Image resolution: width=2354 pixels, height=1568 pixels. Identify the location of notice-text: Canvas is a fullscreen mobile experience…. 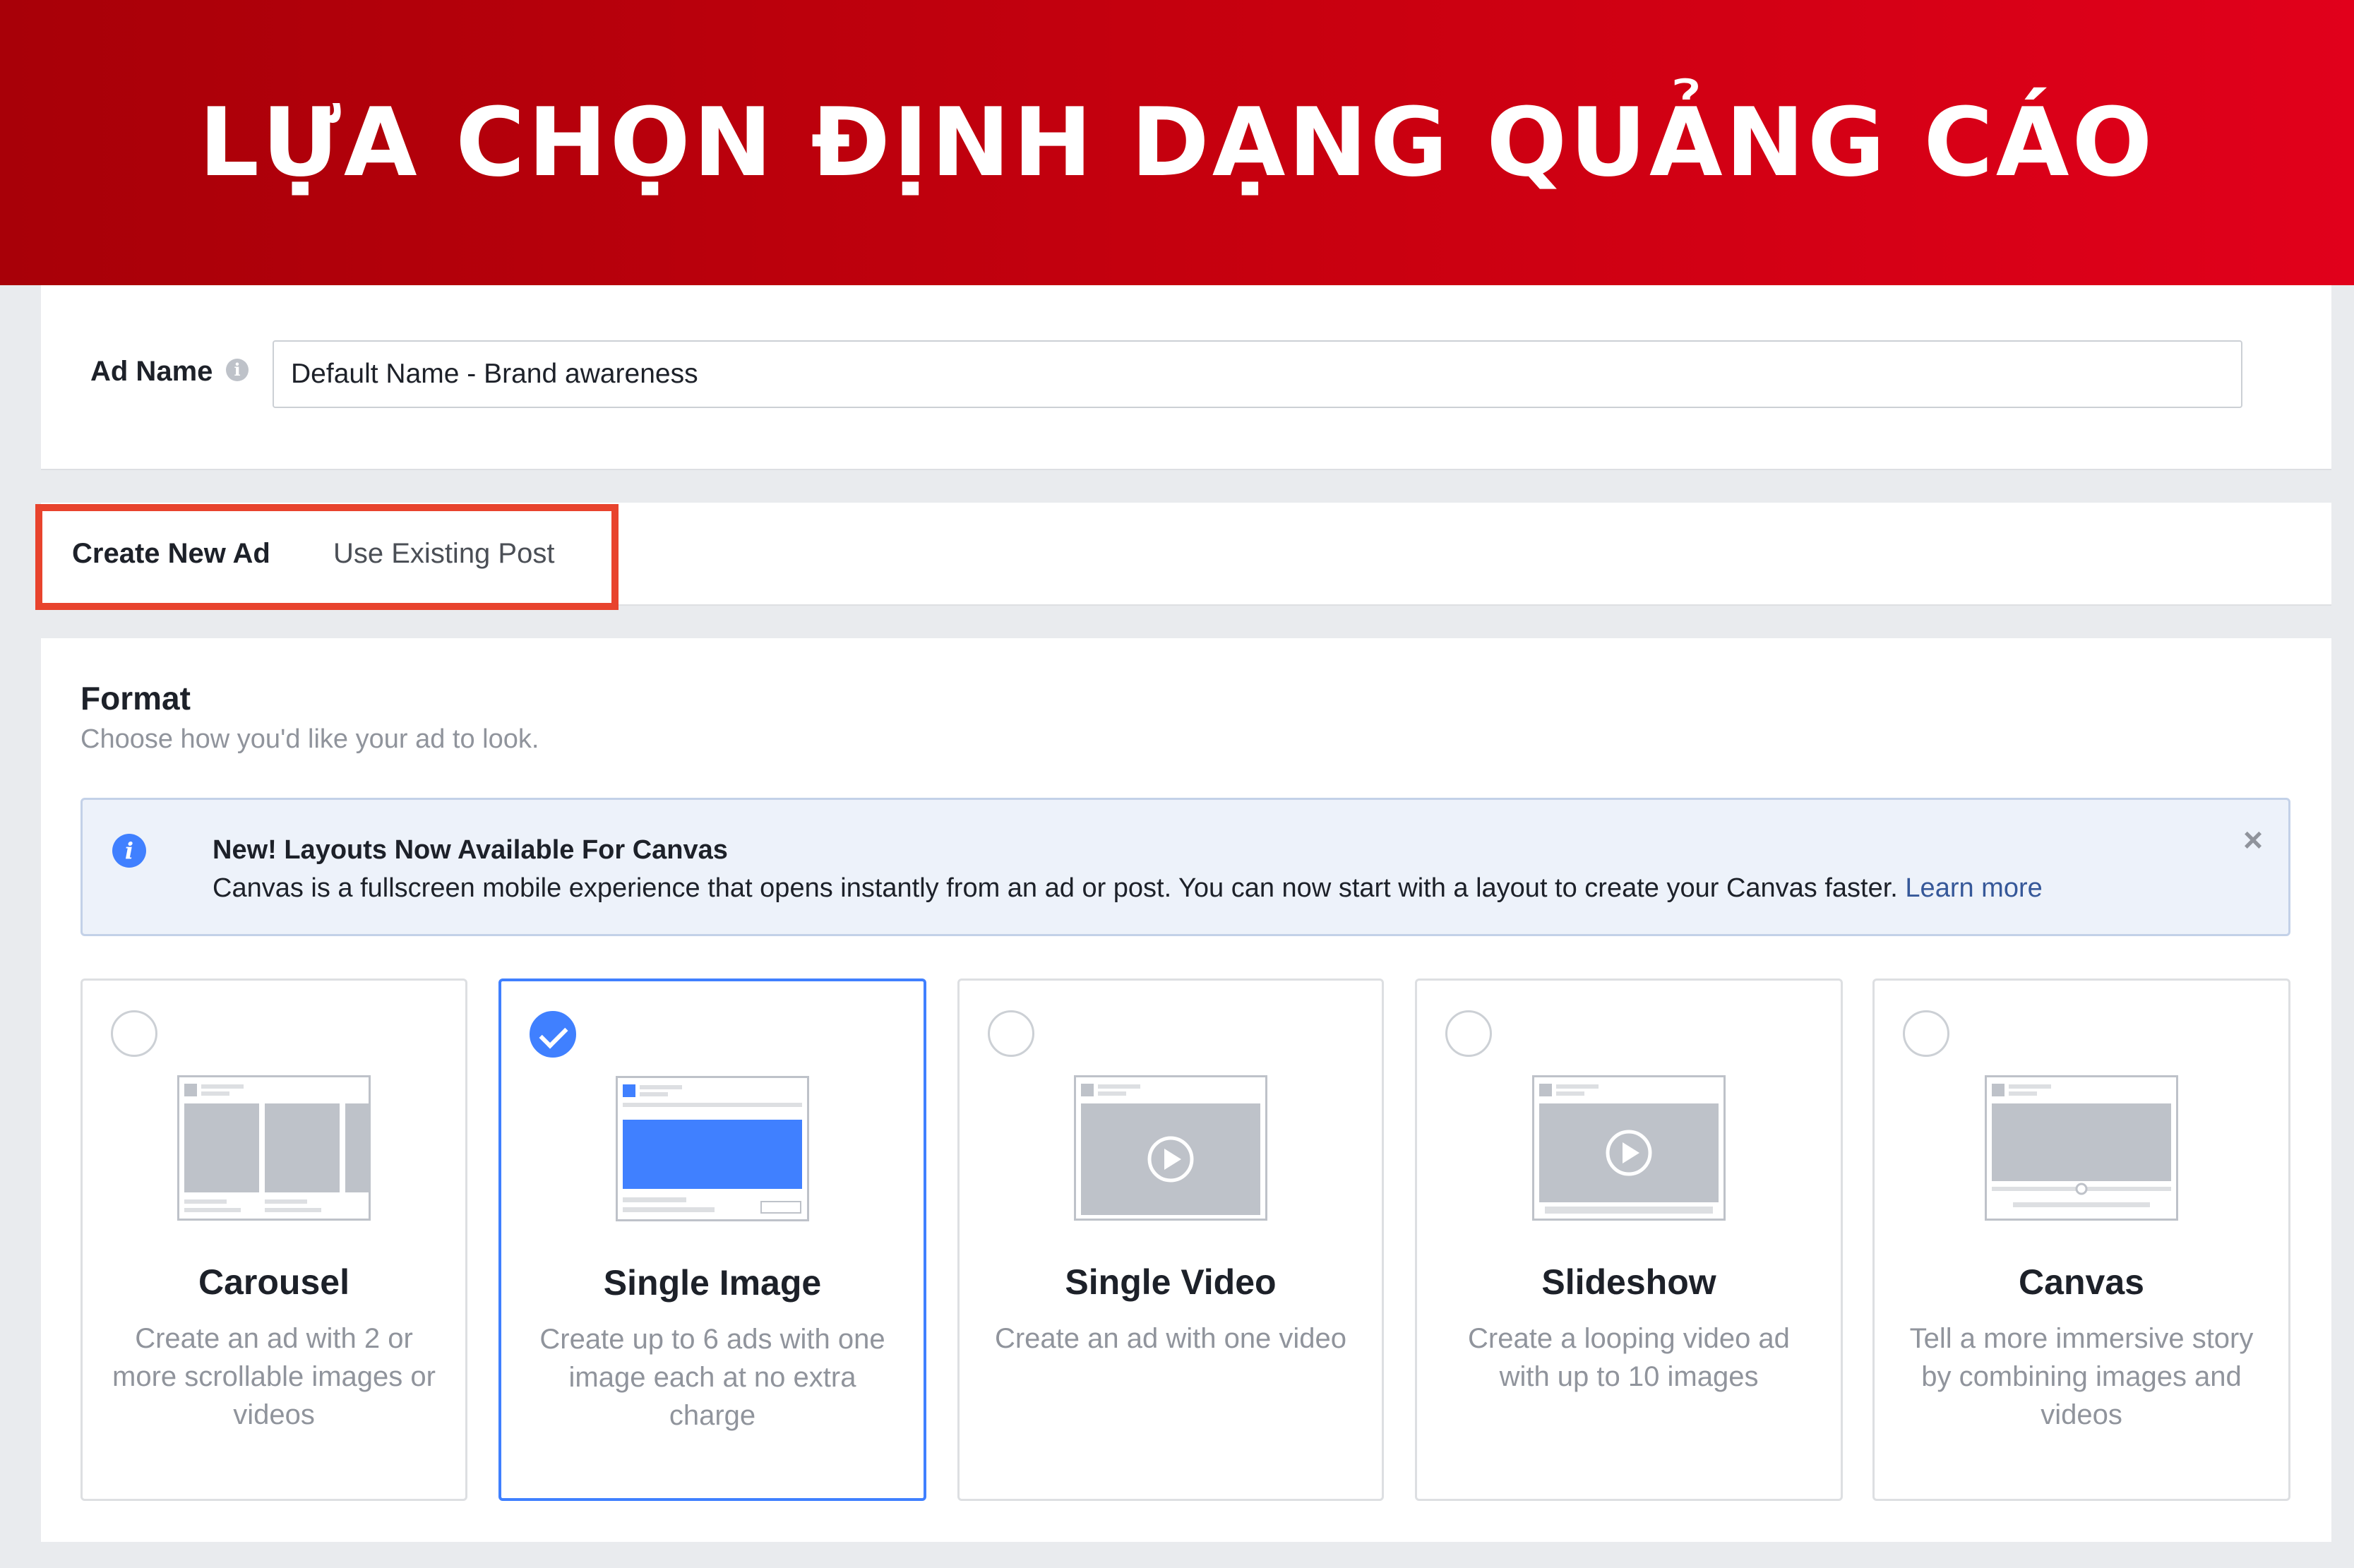
(1055, 888).